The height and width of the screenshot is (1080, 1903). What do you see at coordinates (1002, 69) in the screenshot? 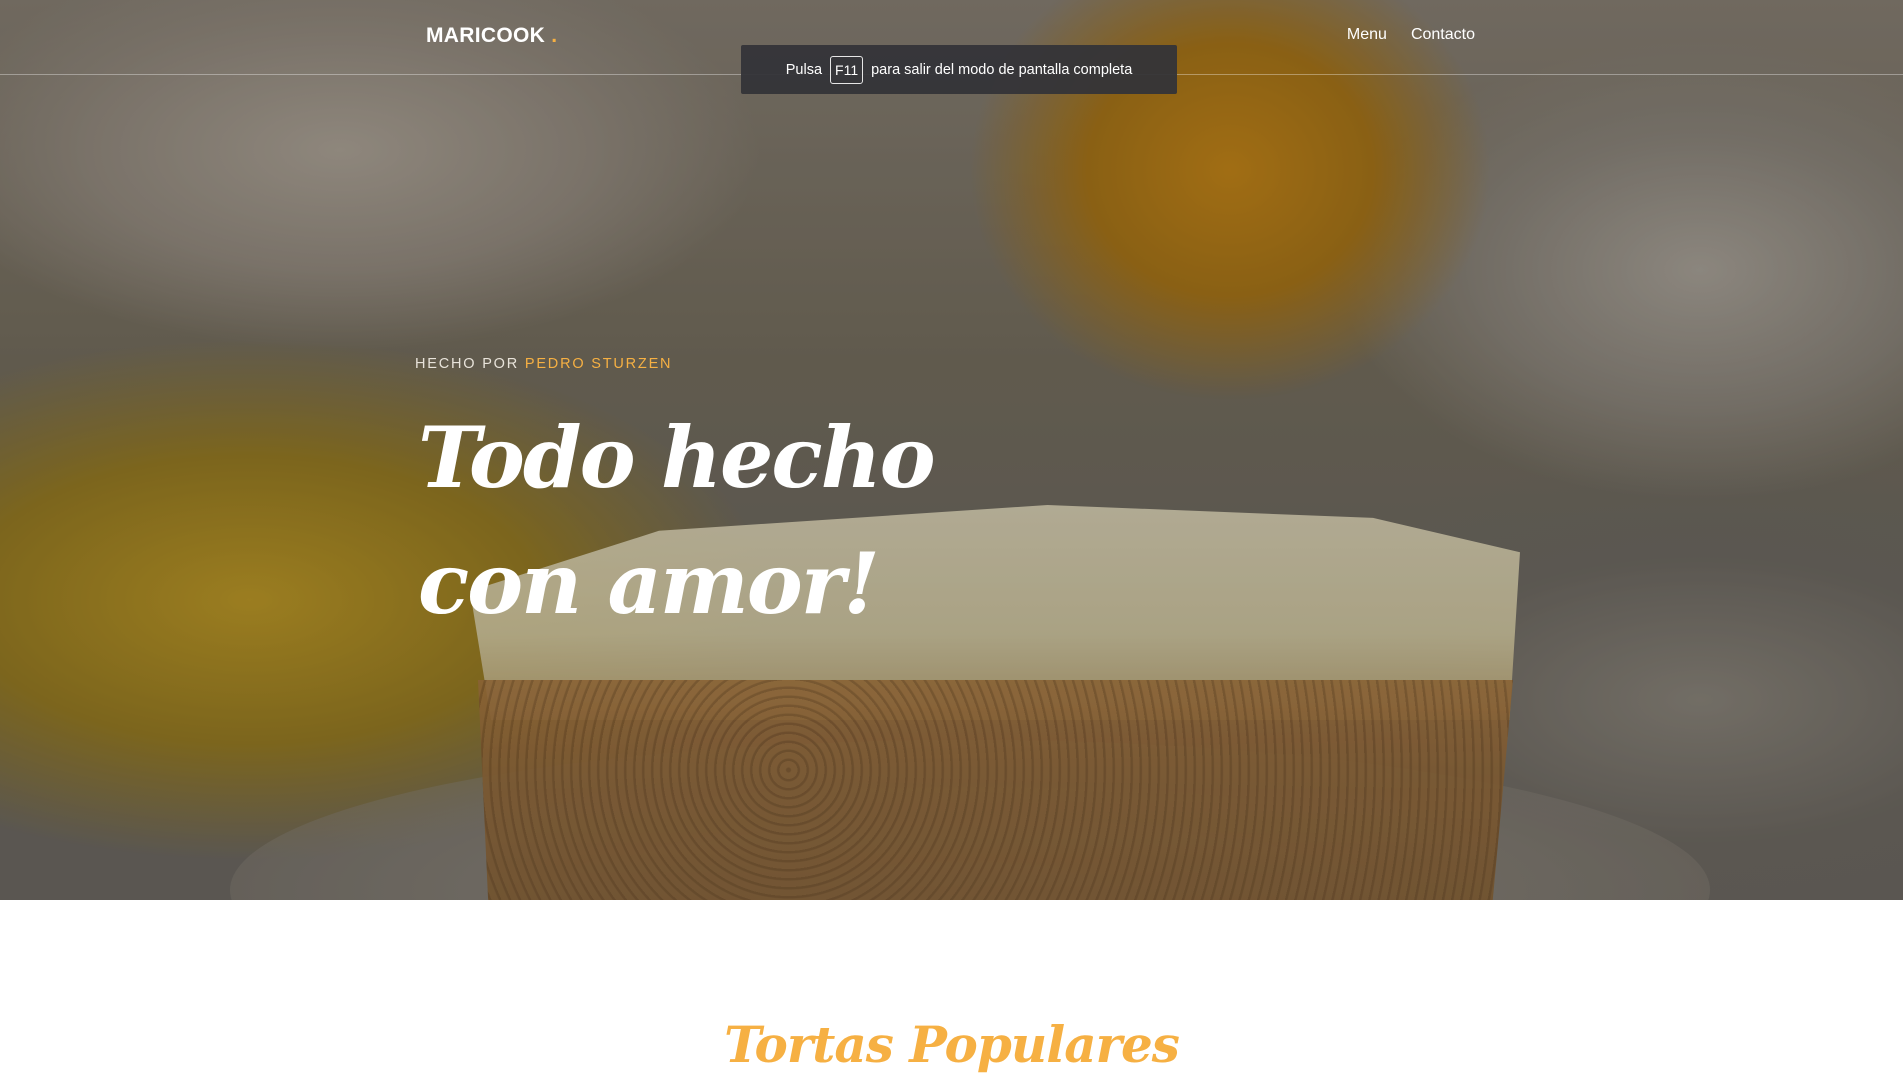
I see `fullscreen-notice-suffix: para salir del modo de pantalla completa` at bounding box center [1002, 69].